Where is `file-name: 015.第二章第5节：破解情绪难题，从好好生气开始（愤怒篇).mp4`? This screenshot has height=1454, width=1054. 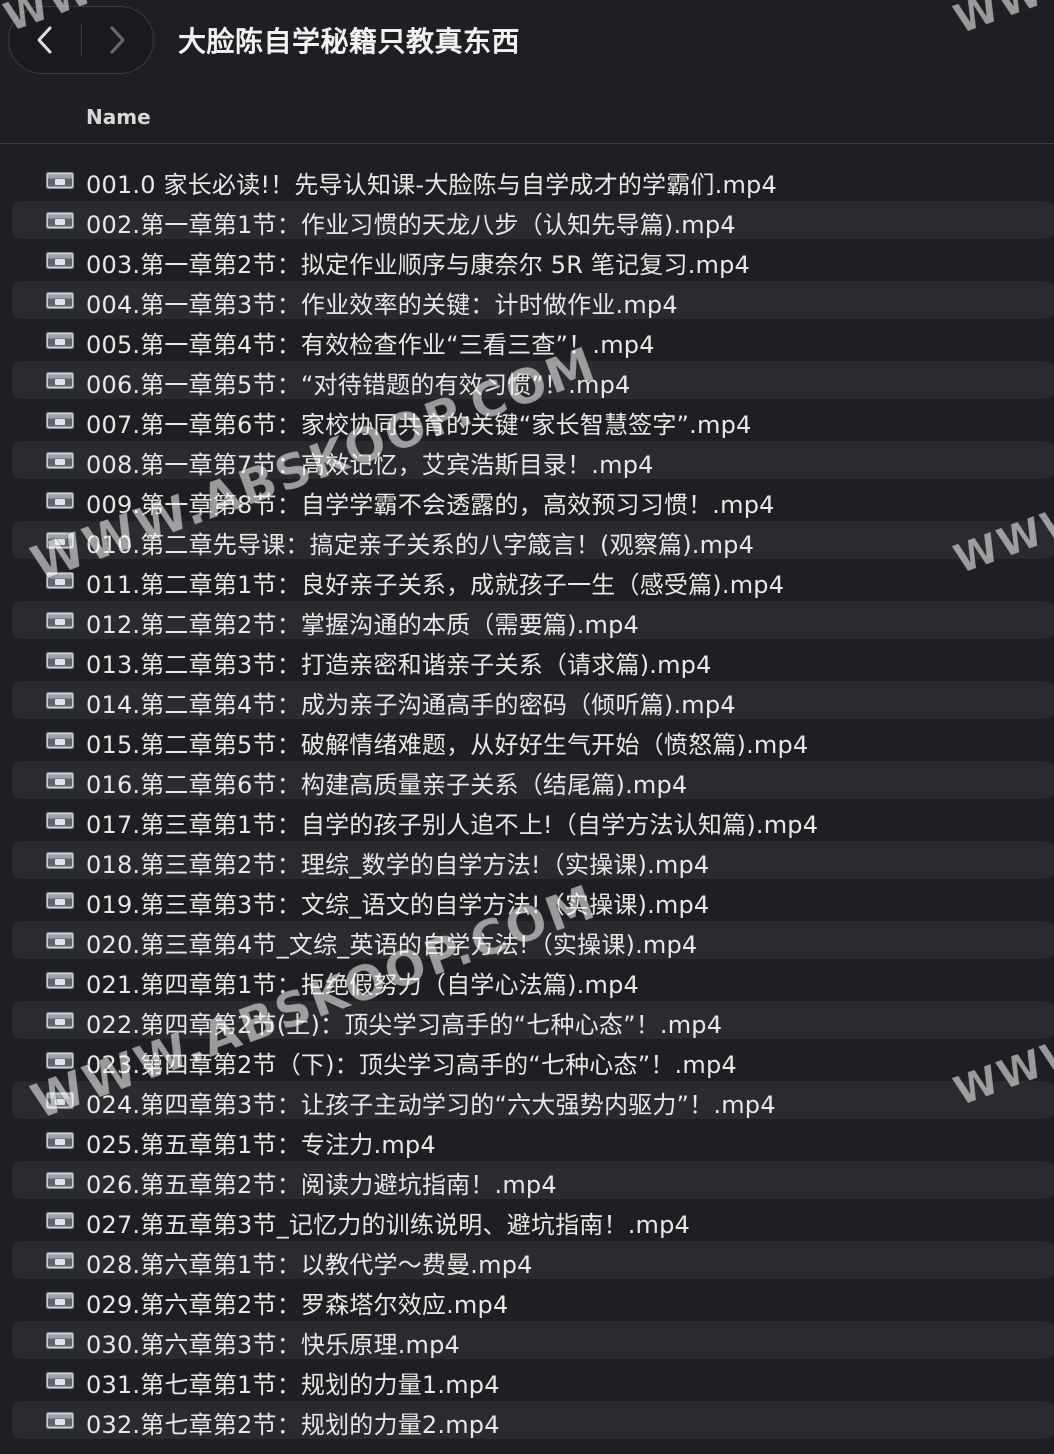 file-name: 015.第二章第5节：破解情绪难题，从好好生气开始（愤怒篇).mp4 is located at coordinates (447, 745).